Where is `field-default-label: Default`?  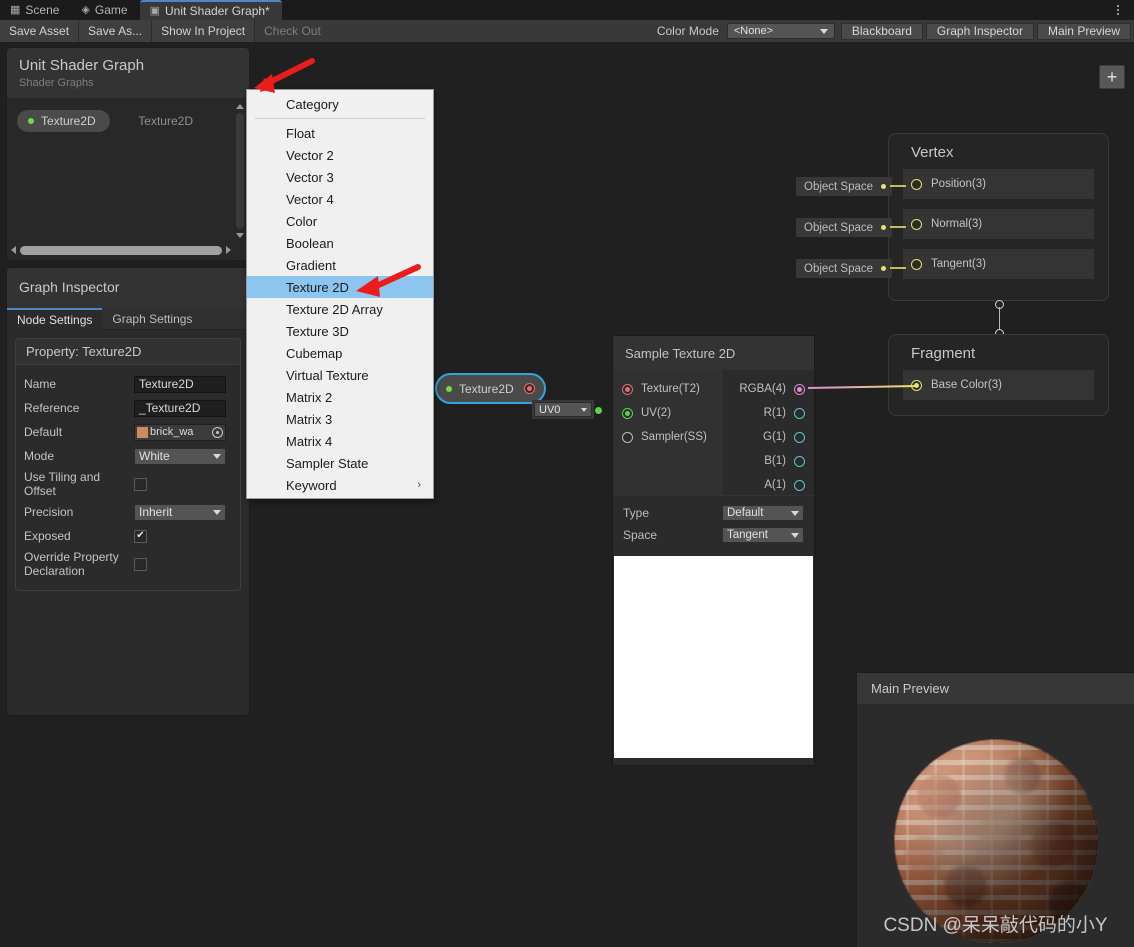
field-default-label: Default is located at coordinates (43, 432).